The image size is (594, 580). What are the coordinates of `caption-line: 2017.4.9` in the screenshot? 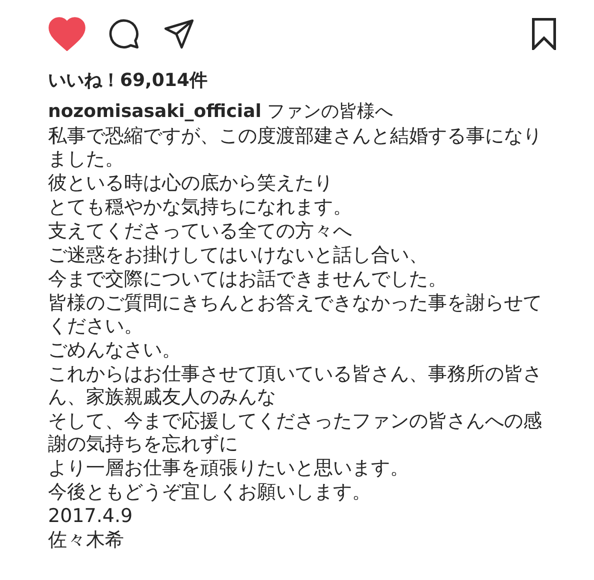 It's located at (91, 516).